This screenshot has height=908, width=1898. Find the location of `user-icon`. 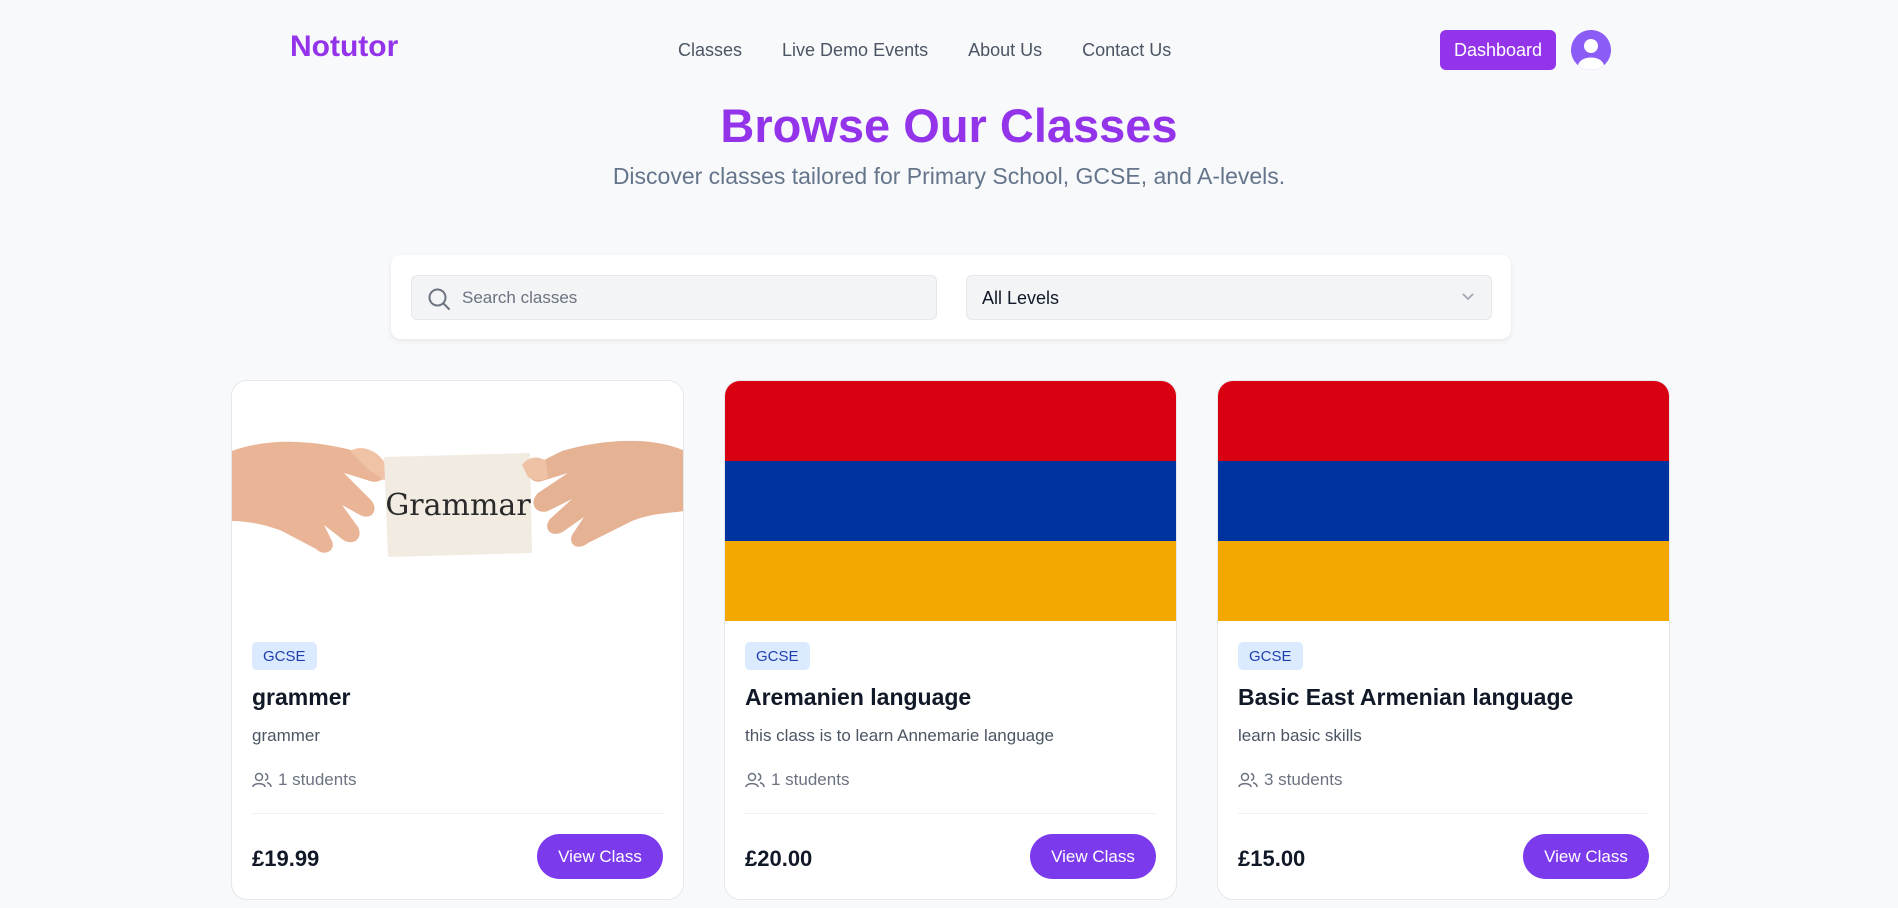

user-icon is located at coordinates (1591, 50).